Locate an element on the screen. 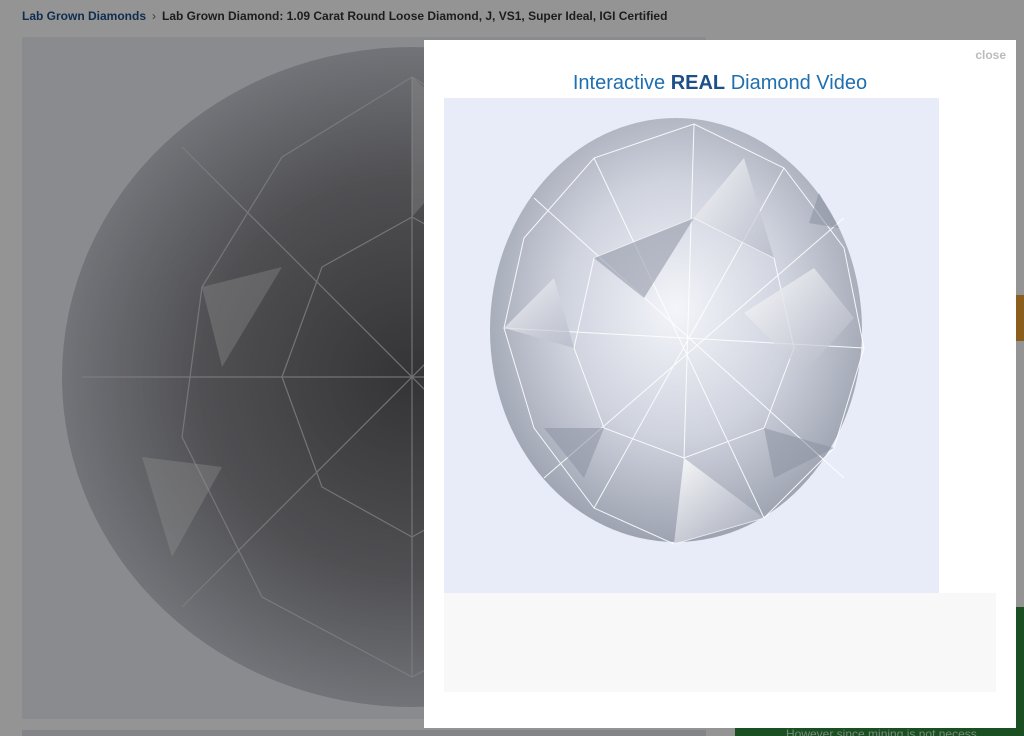 The image size is (1024, 736). modal-title-suffix: Diamond Video is located at coordinates (796, 83).